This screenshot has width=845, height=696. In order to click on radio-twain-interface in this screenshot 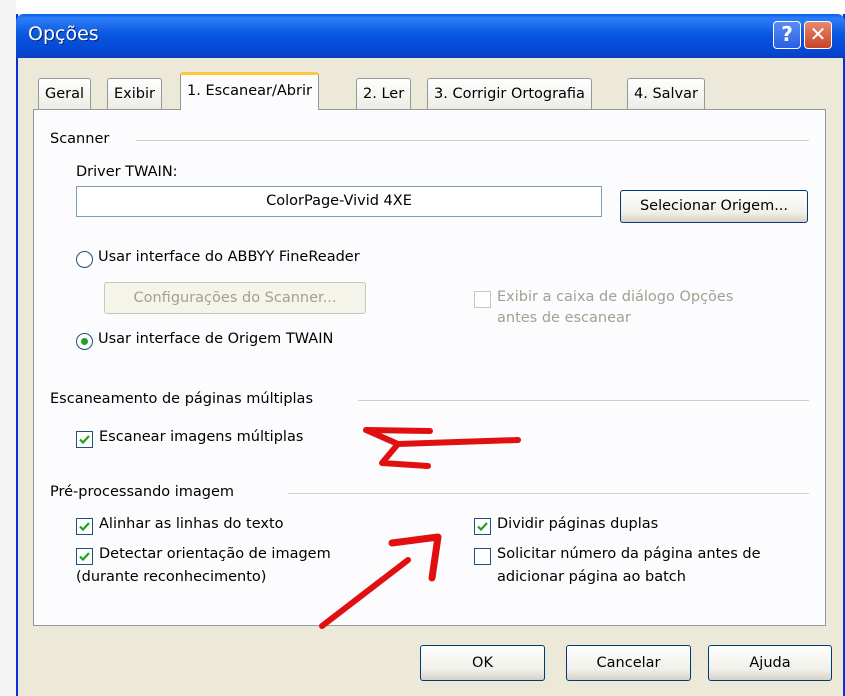, I will do `click(84, 341)`.